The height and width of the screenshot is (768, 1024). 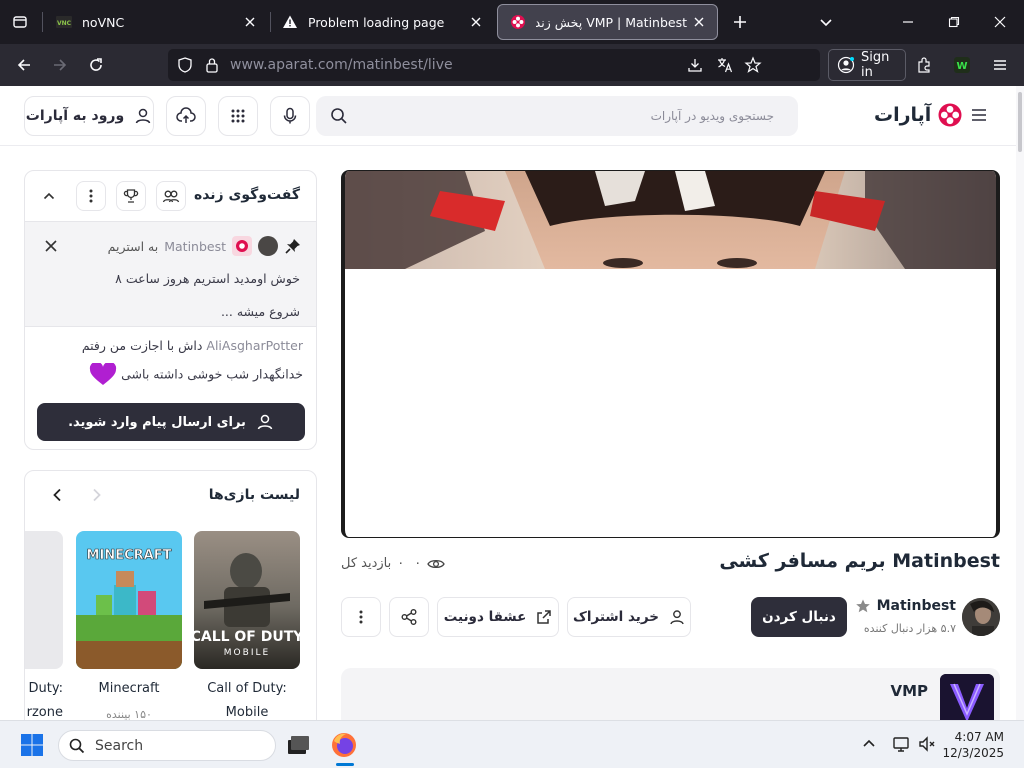 I want to click on voice-search-button, so click(x=290, y=116).